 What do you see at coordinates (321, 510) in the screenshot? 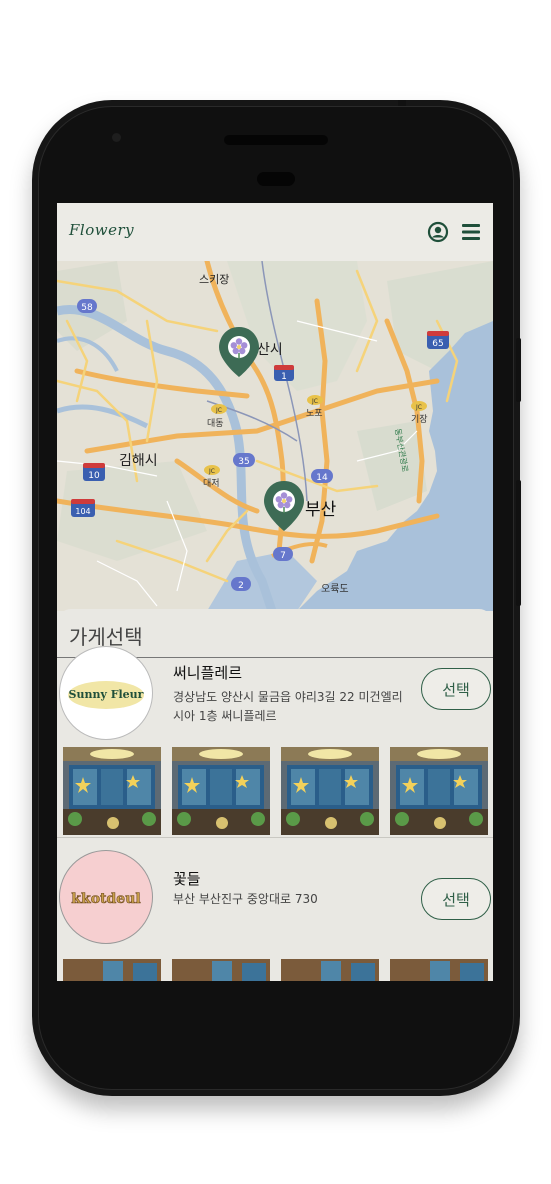
I see `map-label-busan: 부산` at bounding box center [321, 510].